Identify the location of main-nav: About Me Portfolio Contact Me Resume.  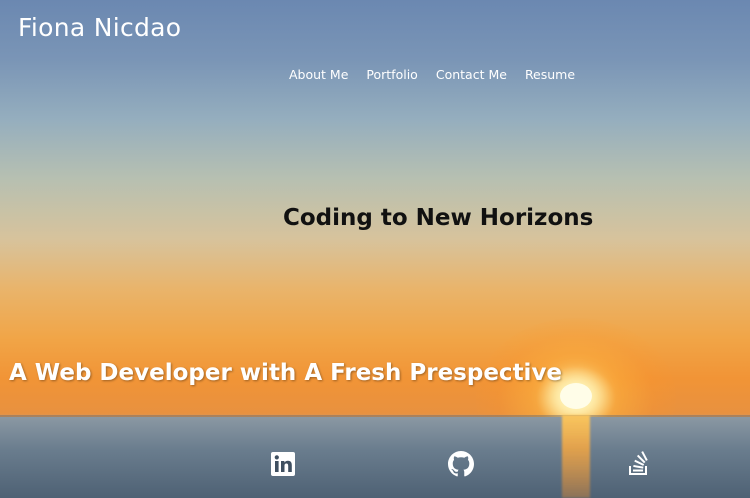
(432, 74).